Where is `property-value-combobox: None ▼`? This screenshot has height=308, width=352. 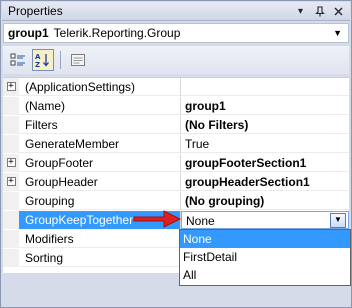
property-value-combobox: None ▼ is located at coordinates (265, 219).